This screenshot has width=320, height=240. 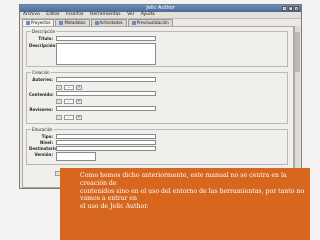 What do you see at coordinates (106, 142) in the screenshot?
I see `level-field` at bounding box center [106, 142].